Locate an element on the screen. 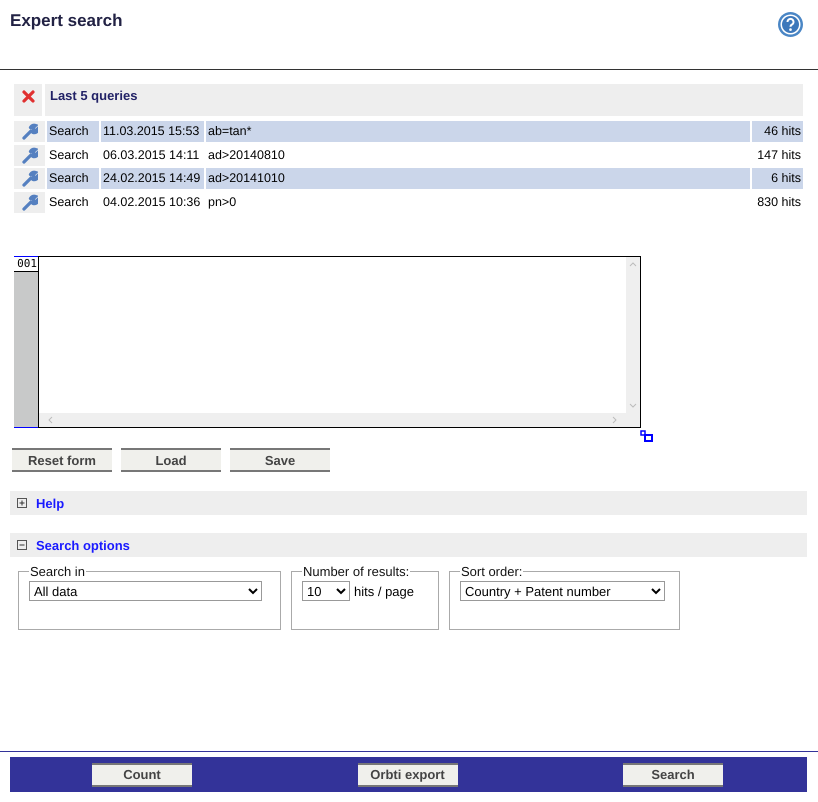 The width and height of the screenshot is (818, 802). query-text: ad>20140810 is located at coordinates (478, 155).